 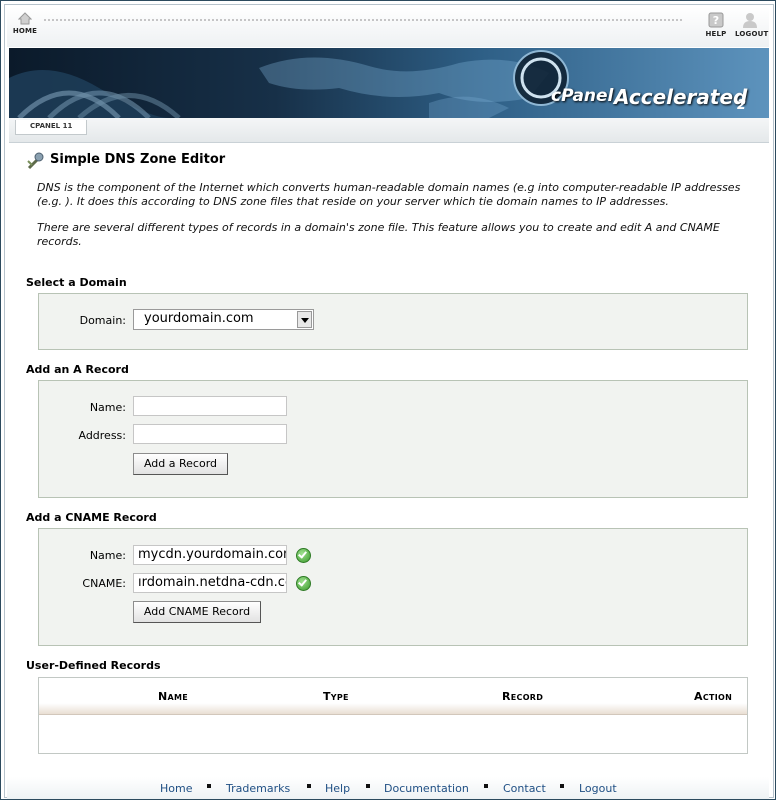 What do you see at coordinates (258, 788) in the screenshot?
I see `footer-link-trademarks: Trademarks` at bounding box center [258, 788].